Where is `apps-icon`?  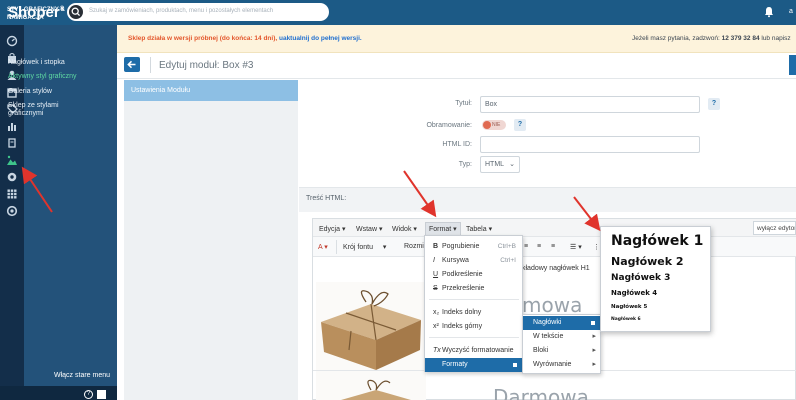 apps-icon is located at coordinates (12, 194).